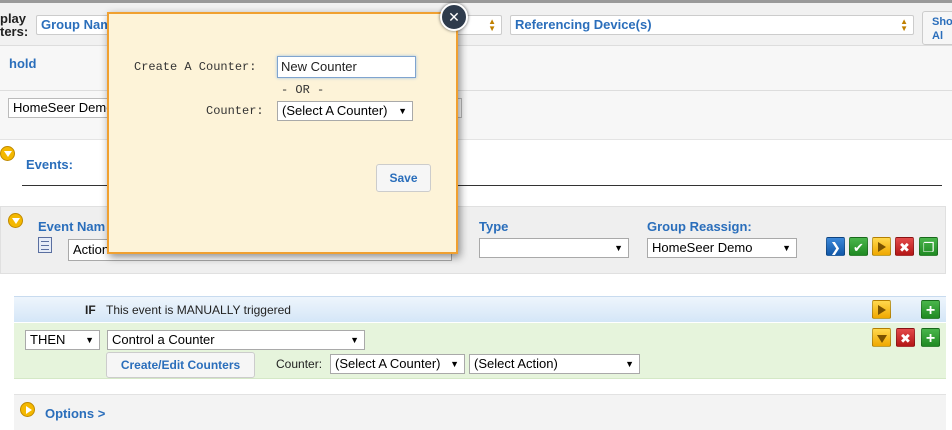  What do you see at coordinates (195, 67) in the screenshot?
I see `create-counter-label: Create A Counter:` at bounding box center [195, 67].